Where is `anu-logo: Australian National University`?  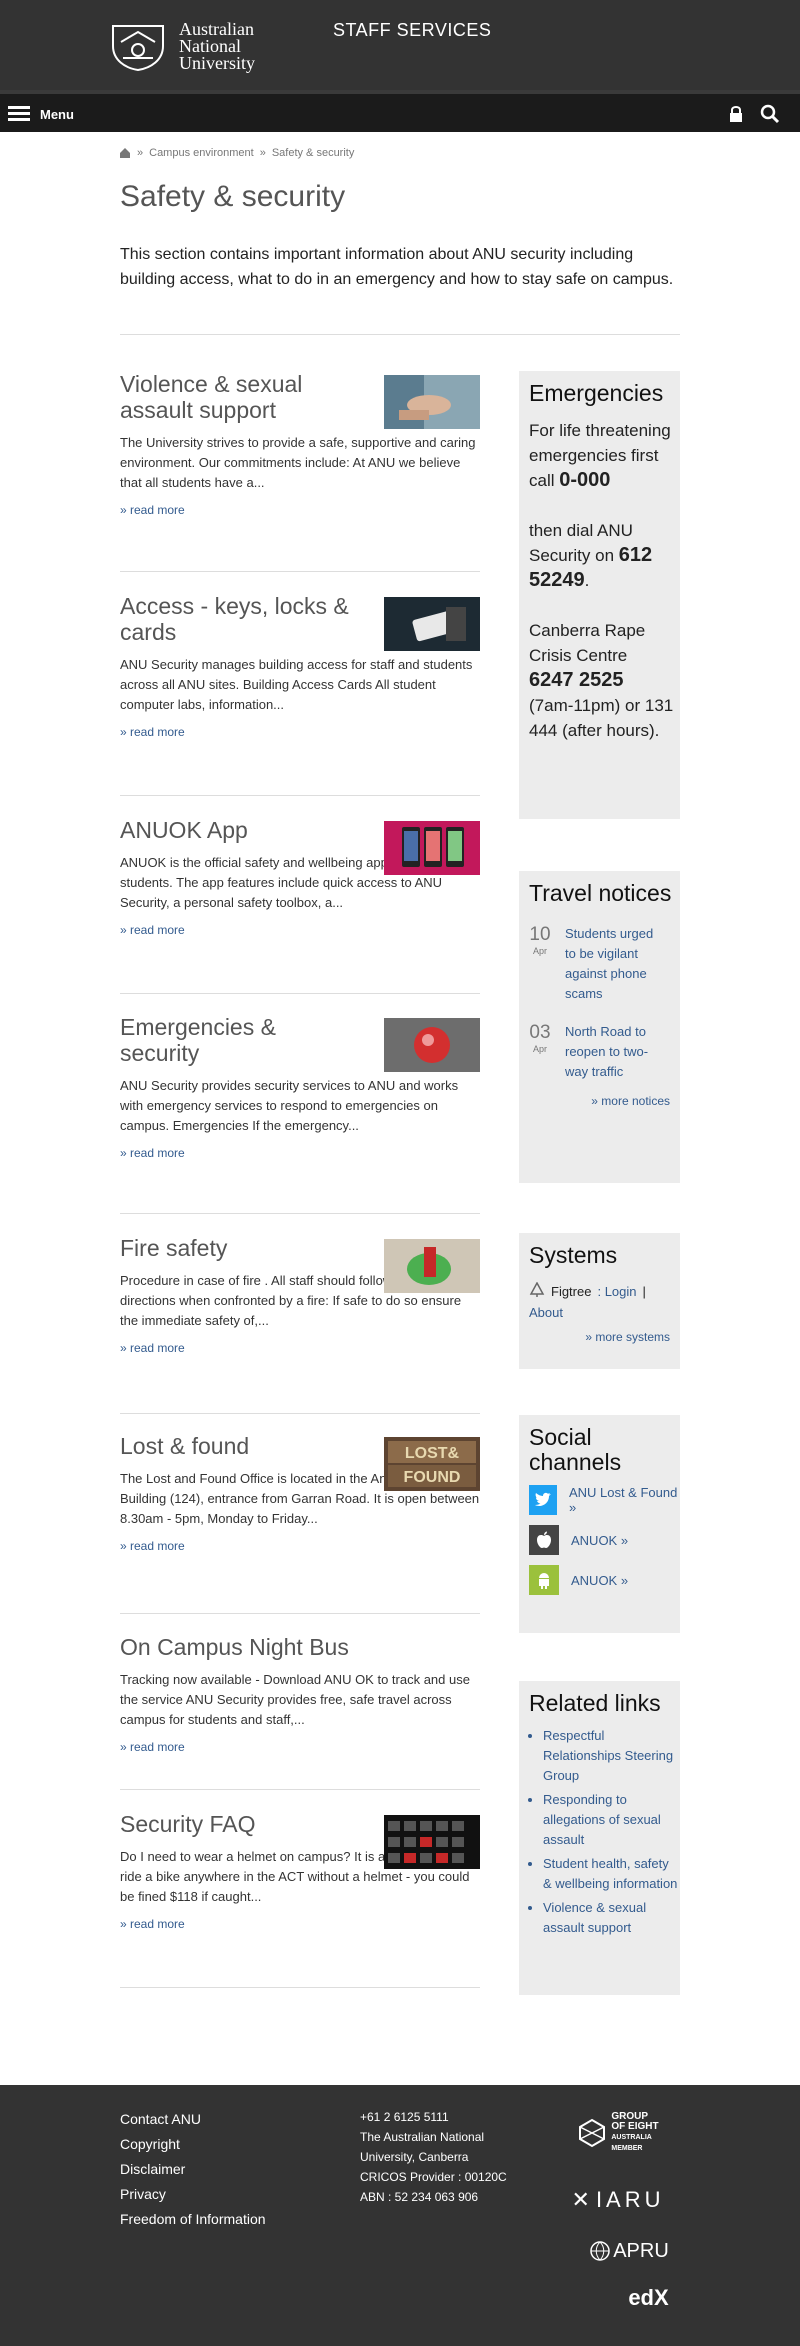 anu-logo: Australian National University is located at coordinates (214, 46).